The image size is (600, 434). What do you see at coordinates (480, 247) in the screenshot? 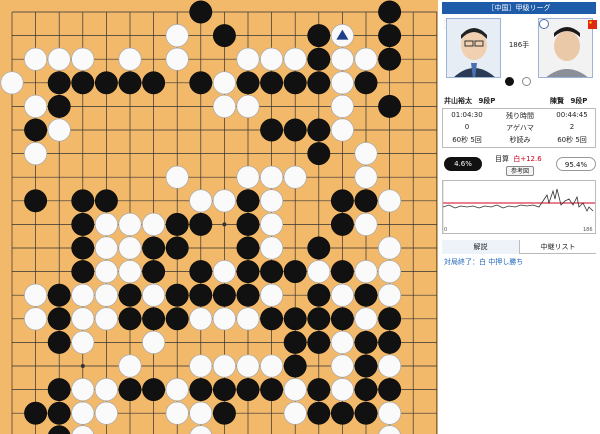
I see `tab-commentary: 解説` at bounding box center [480, 247].